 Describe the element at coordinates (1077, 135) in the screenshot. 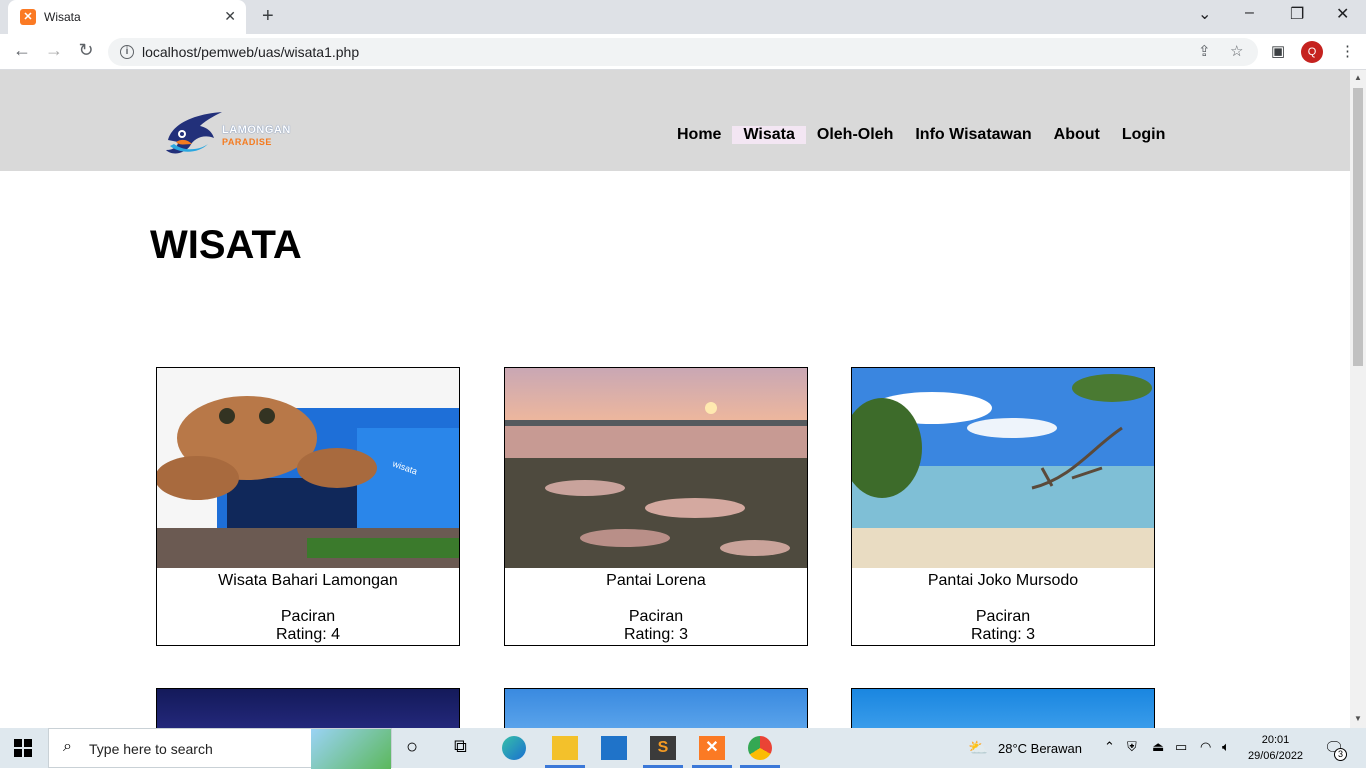

I see `nav-about: About` at that location.